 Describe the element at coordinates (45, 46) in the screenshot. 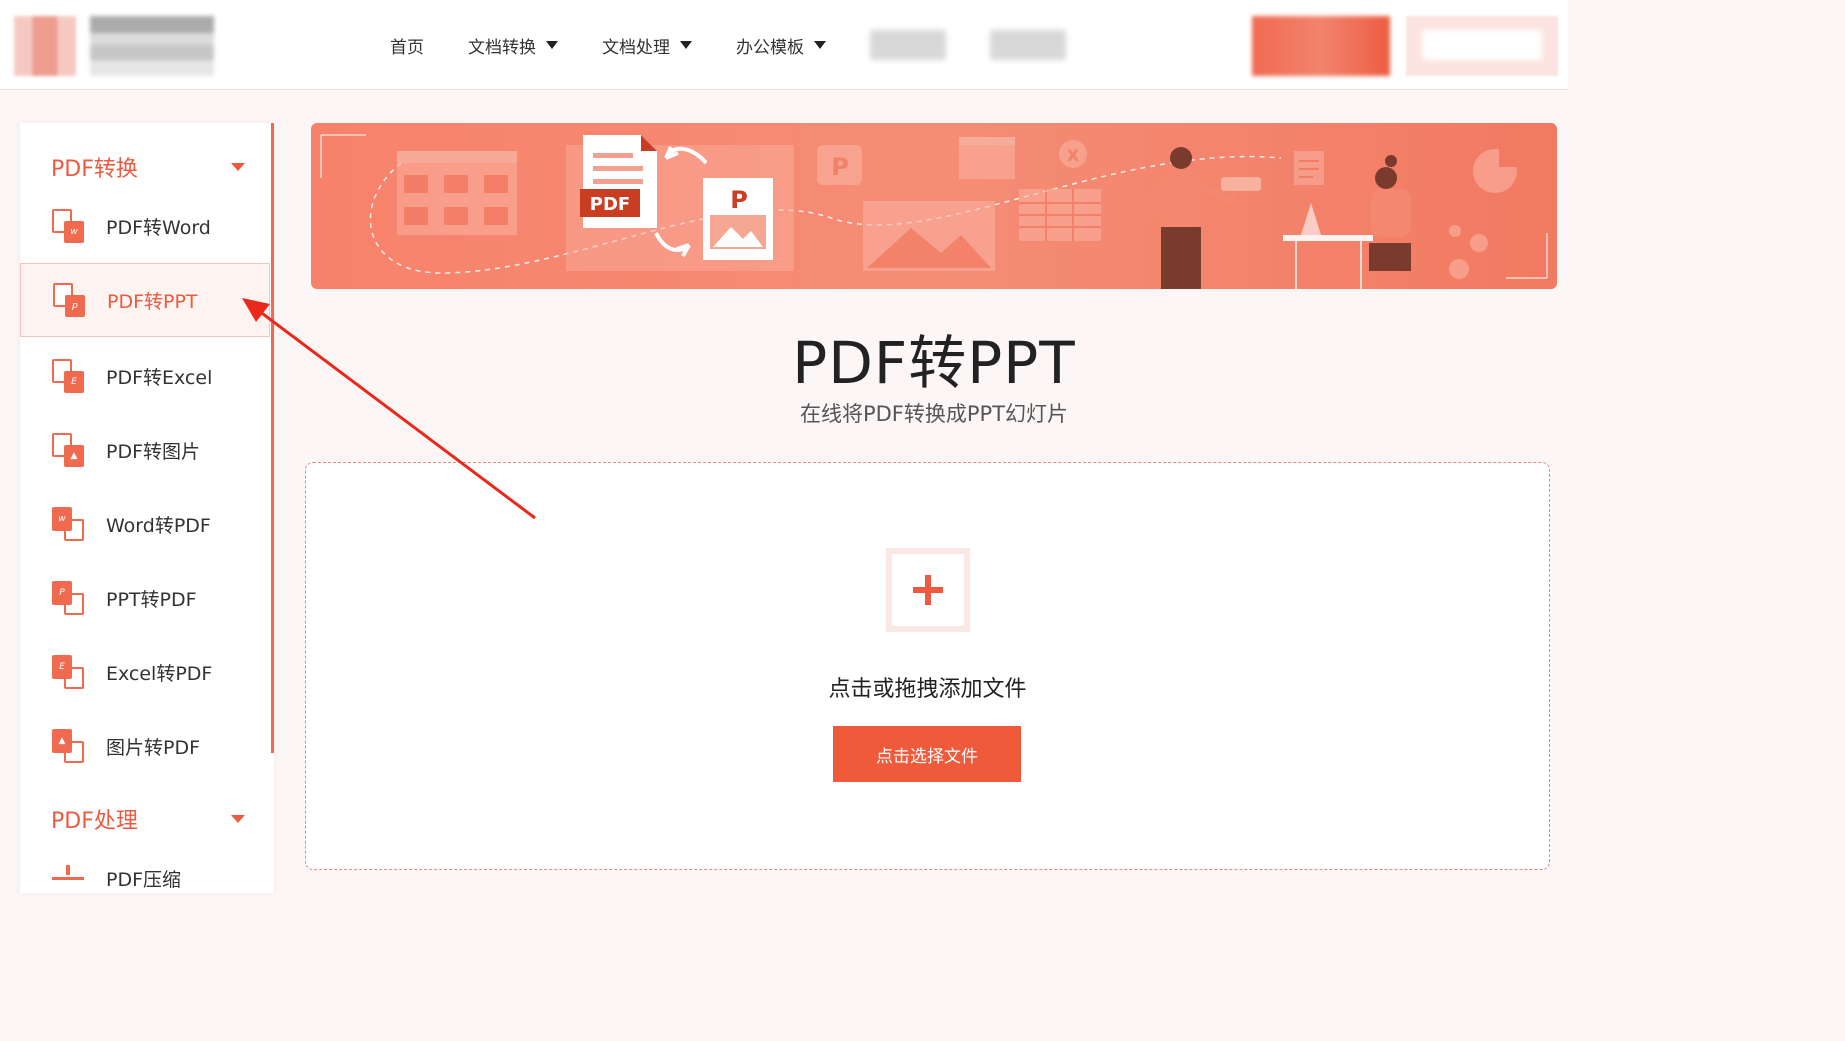

I see `logo-icon` at that location.